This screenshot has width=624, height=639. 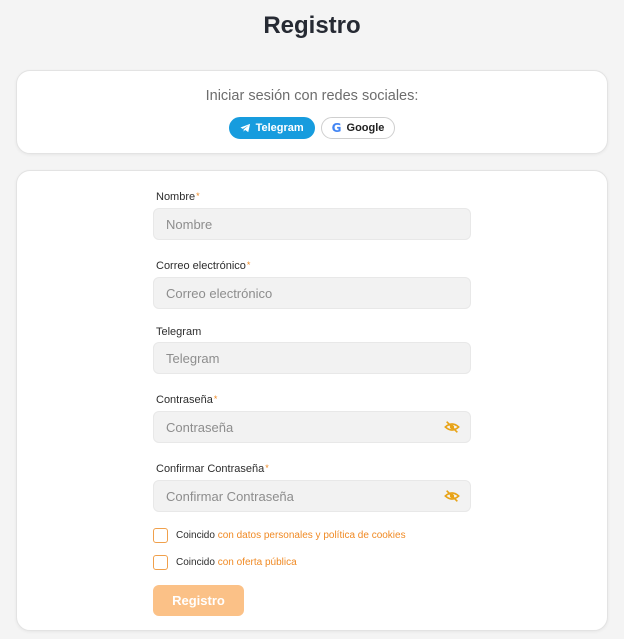 What do you see at coordinates (279, 128) in the screenshot?
I see `telegram-button-label: Telegram` at bounding box center [279, 128].